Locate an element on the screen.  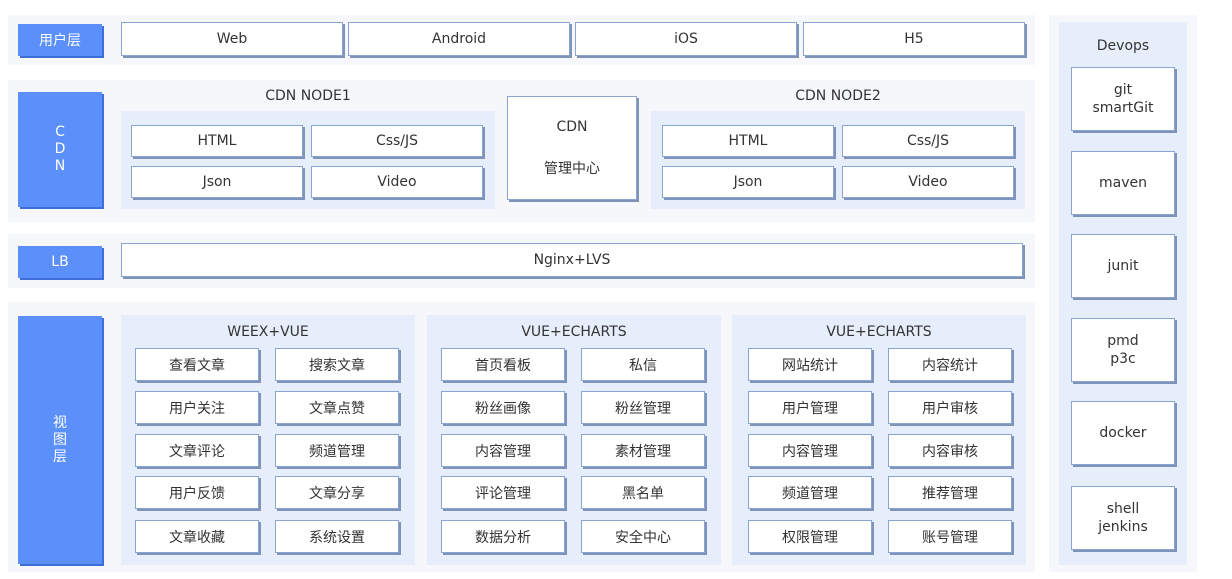
view-module-item: 私信 is located at coordinates (643, 364).